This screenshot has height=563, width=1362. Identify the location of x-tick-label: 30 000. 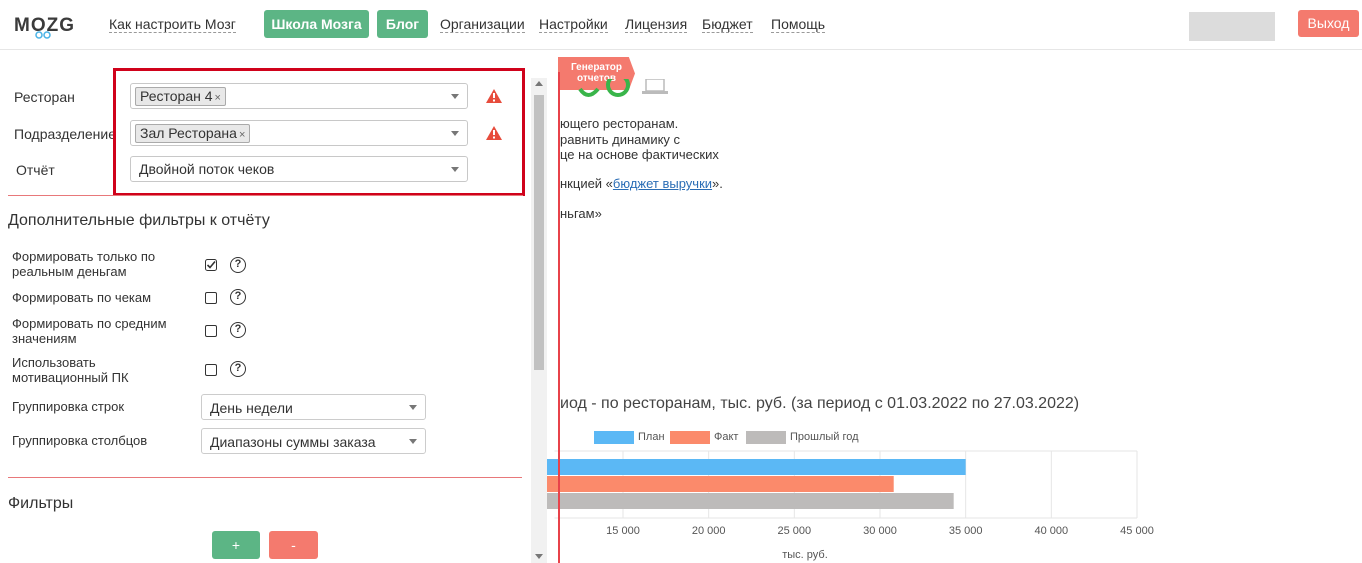
(880, 531).